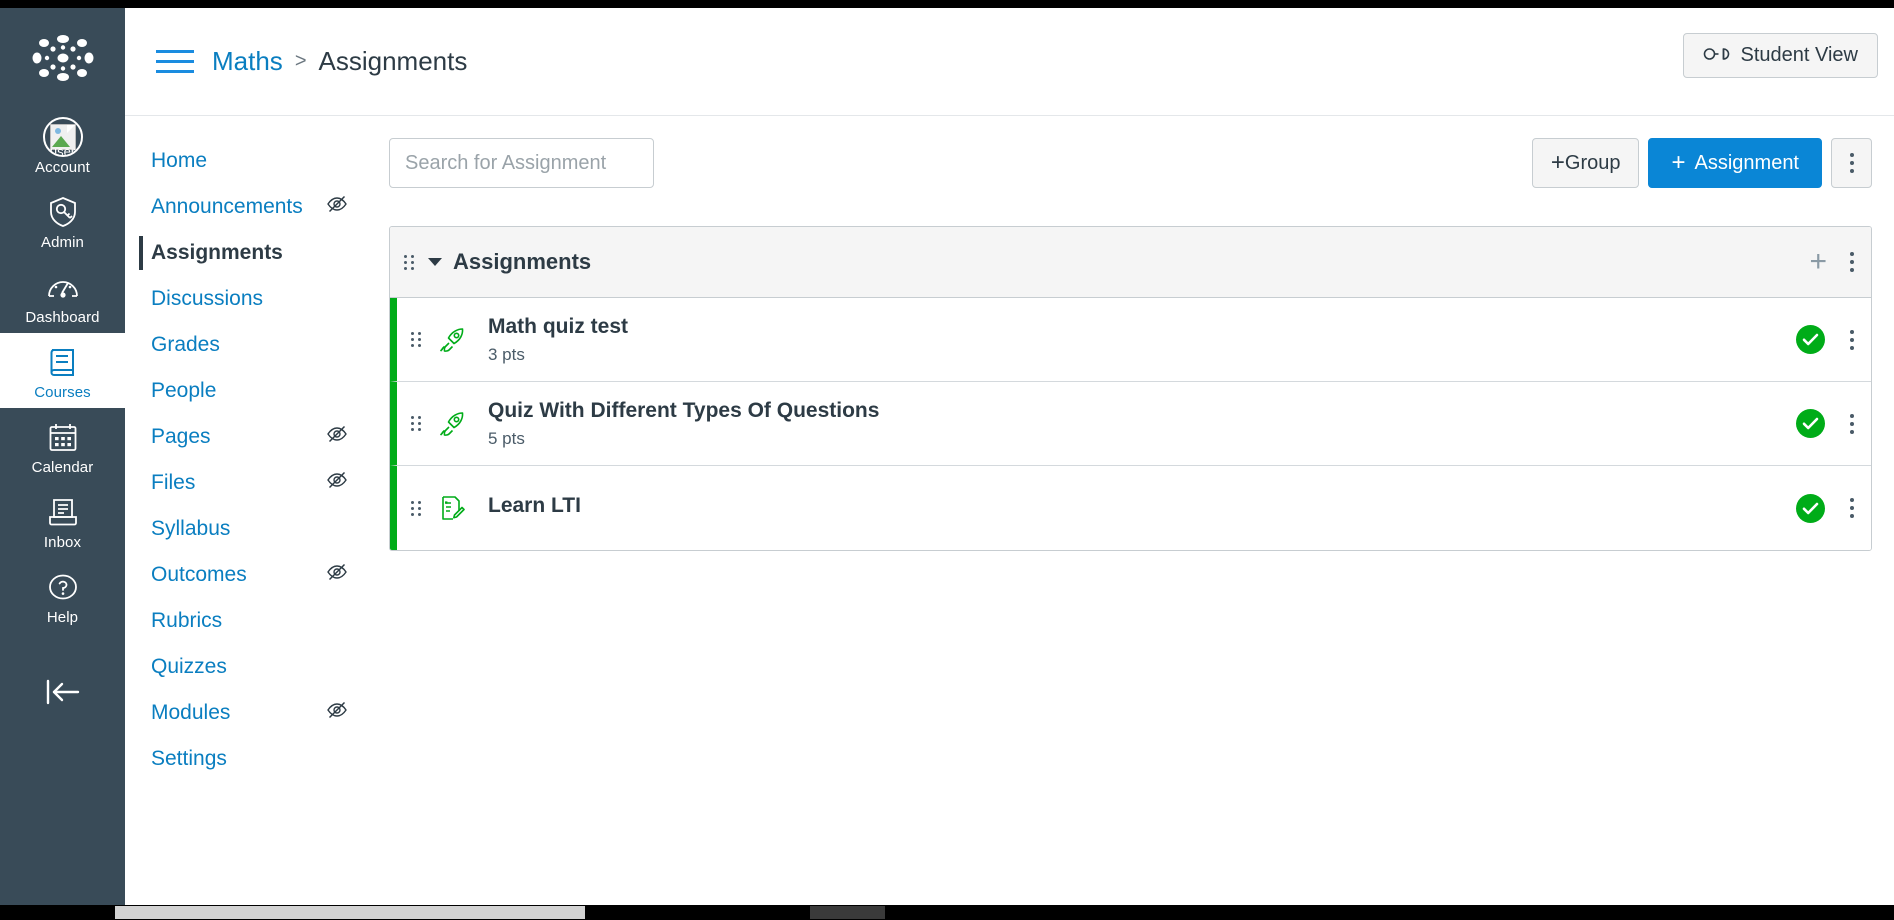 Image resolution: width=1894 pixels, height=920 pixels. Describe the element at coordinates (247, 61) in the screenshot. I see `breadcrumb-course-link: Maths` at that location.